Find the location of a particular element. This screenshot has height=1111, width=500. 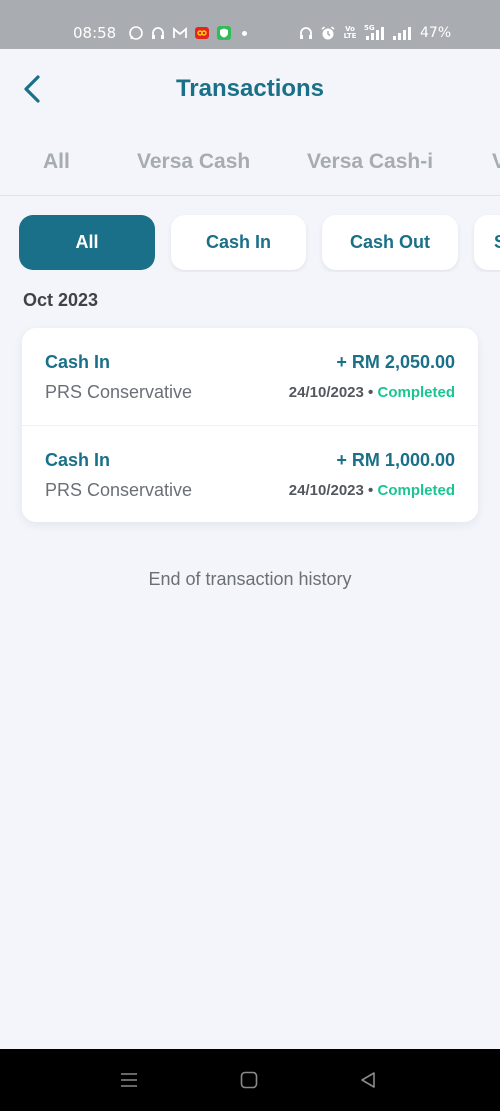

signal-5g-icon: 5G is located at coordinates (375, 33).